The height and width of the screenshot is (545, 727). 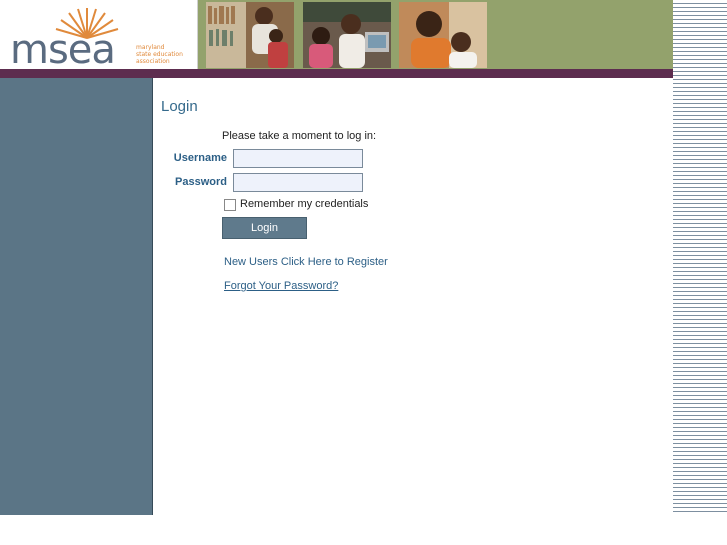 I want to click on forgot-password-link: Forgot Your Password?, so click(x=281, y=286).